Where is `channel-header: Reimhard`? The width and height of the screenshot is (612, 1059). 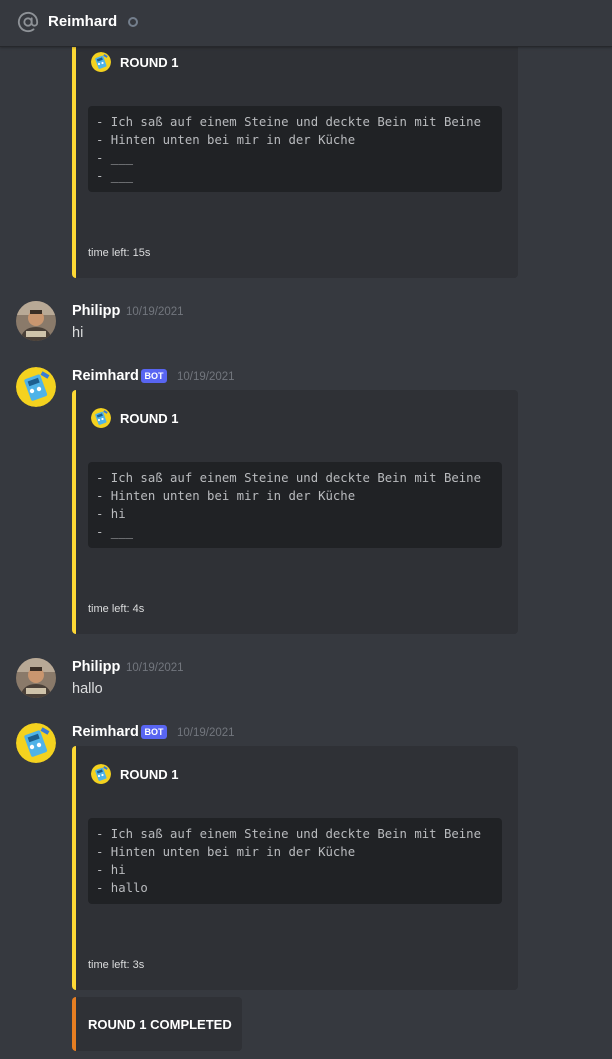 channel-header: Reimhard is located at coordinates (306, 23).